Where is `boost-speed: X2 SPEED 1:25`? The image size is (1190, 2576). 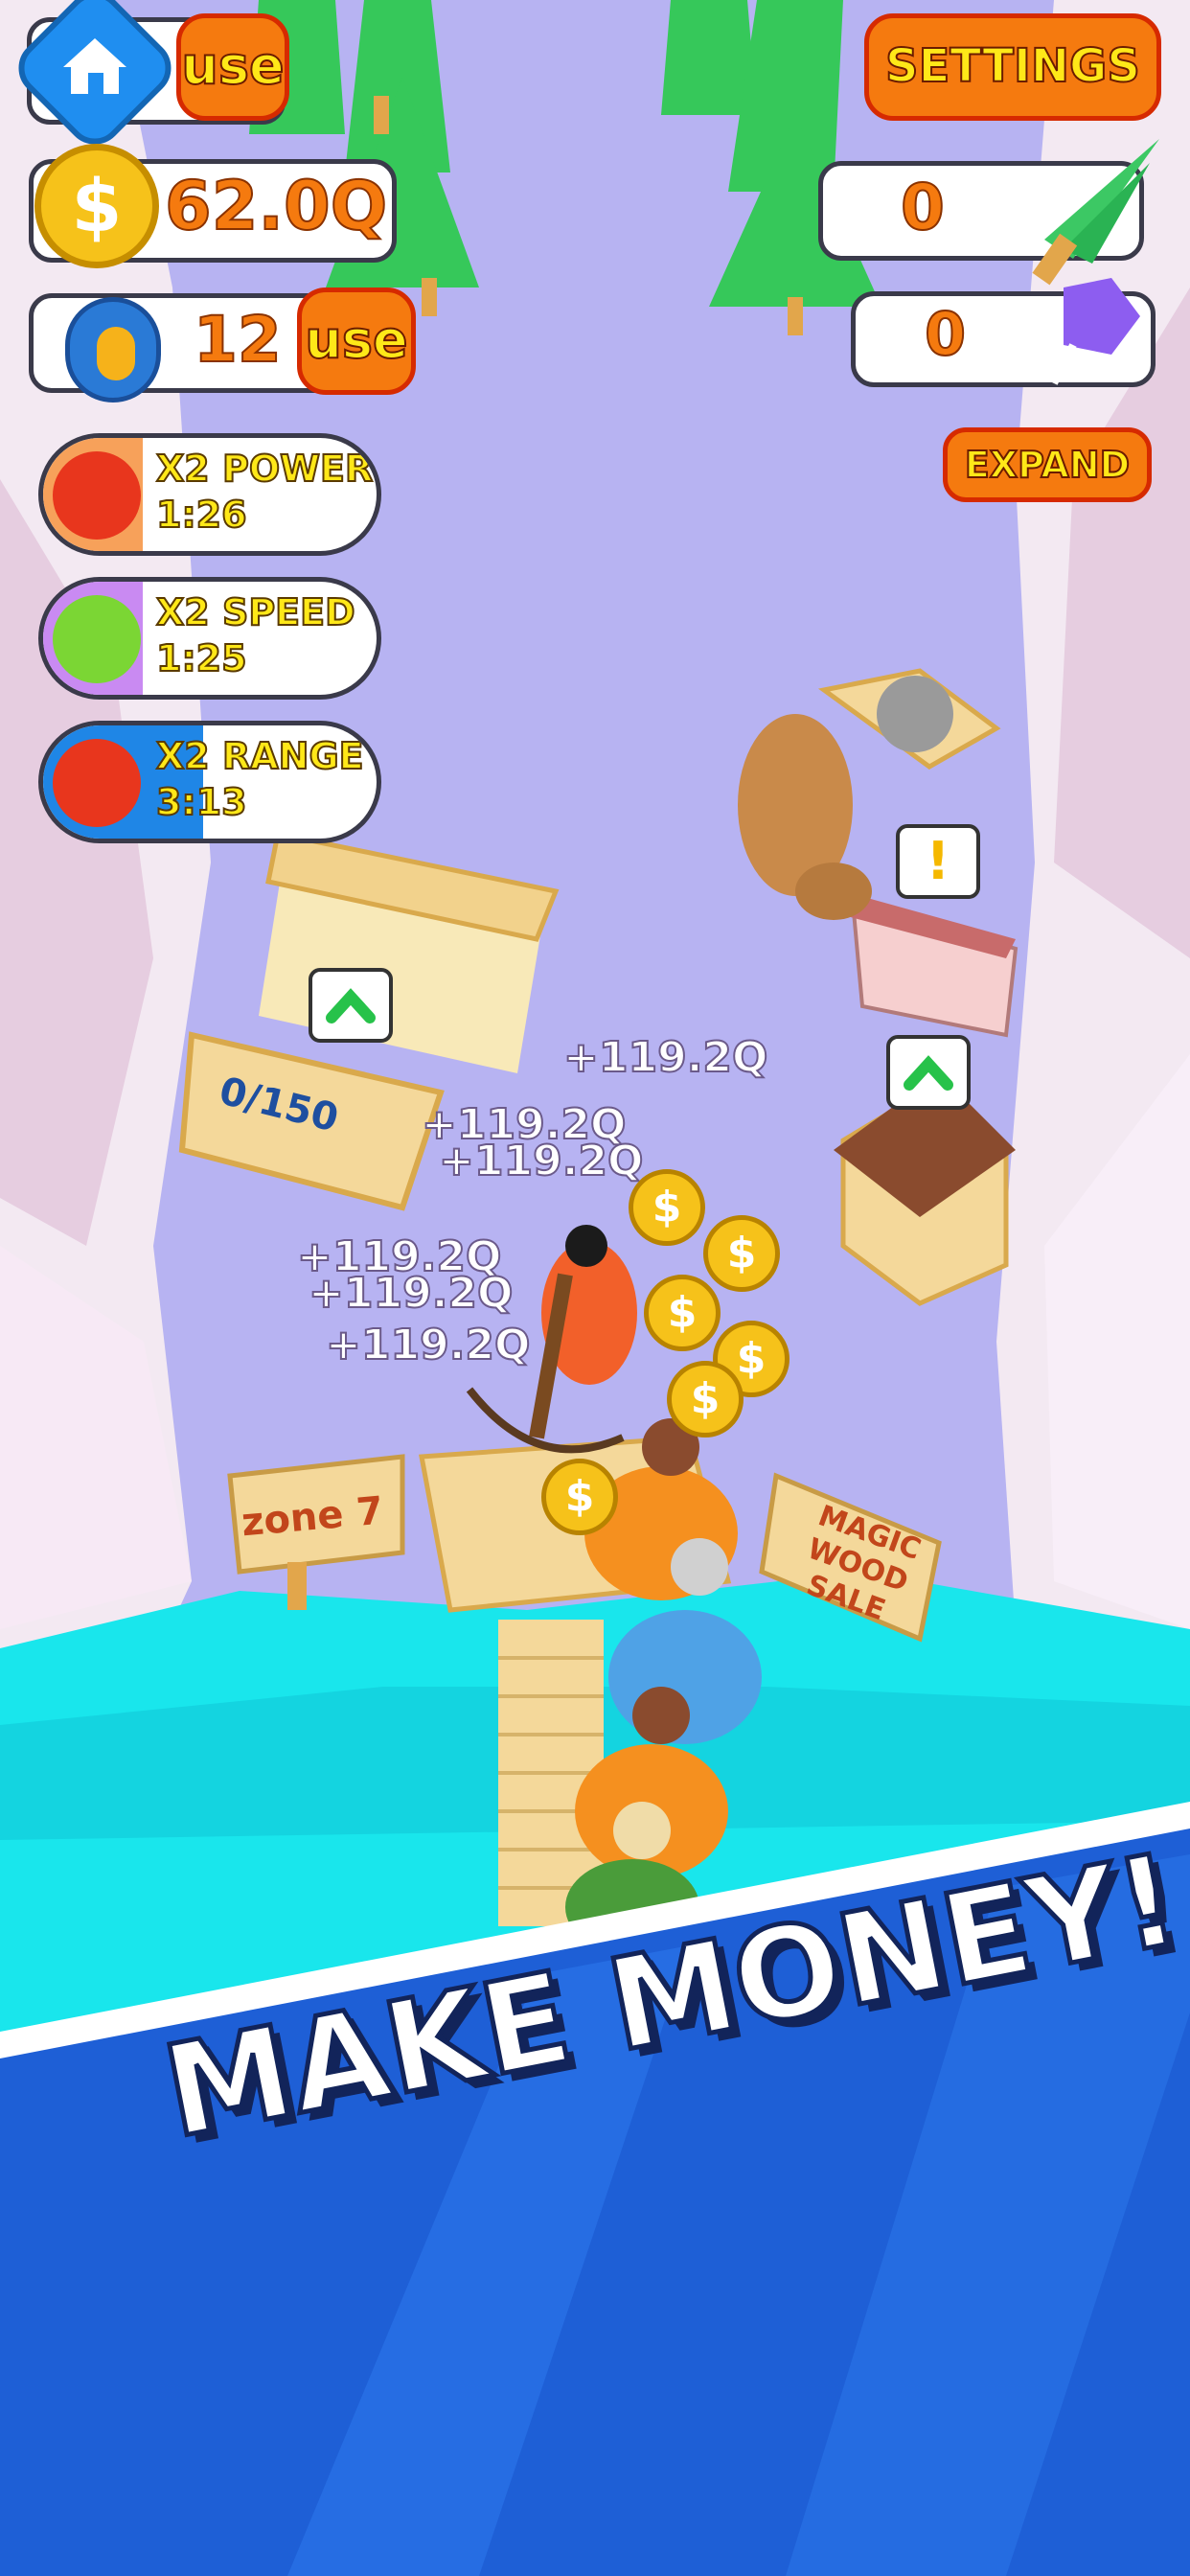 boost-speed: X2 SPEED 1:25 is located at coordinates (210, 638).